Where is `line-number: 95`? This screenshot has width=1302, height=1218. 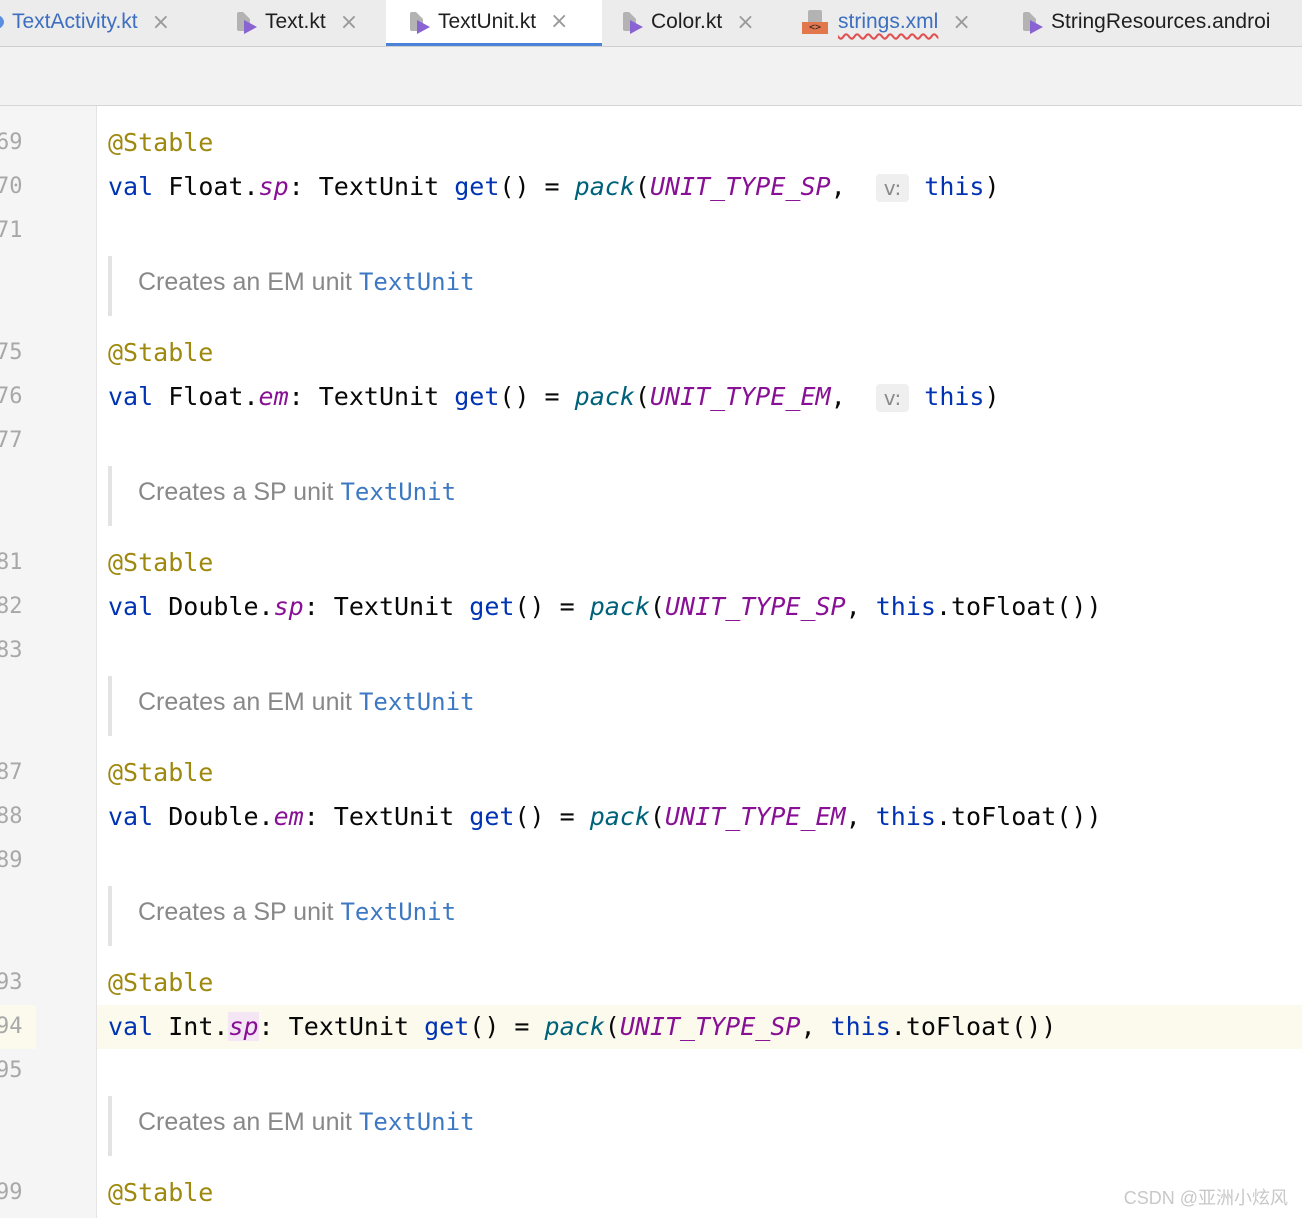 line-number: 95 is located at coordinates (11, 1070).